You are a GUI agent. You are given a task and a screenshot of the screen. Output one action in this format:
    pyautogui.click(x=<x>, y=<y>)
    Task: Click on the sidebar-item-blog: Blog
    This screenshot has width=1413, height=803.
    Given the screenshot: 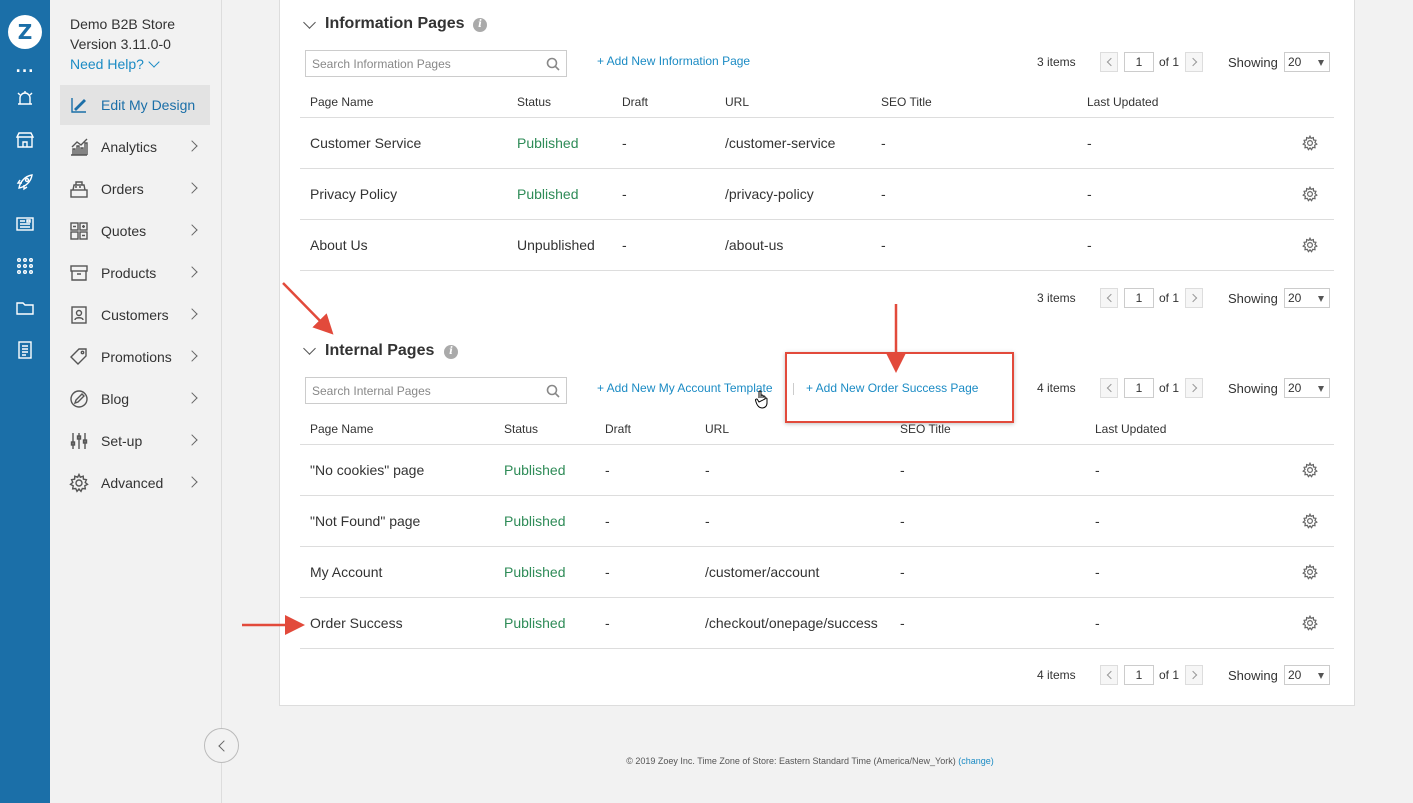 What is the action you would take?
    pyautogui.click(x=135, y=399)
    